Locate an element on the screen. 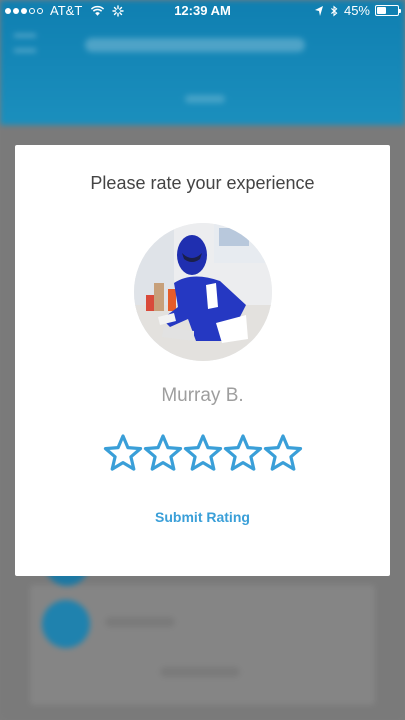  star-rating is located at coordinates (203, 457).